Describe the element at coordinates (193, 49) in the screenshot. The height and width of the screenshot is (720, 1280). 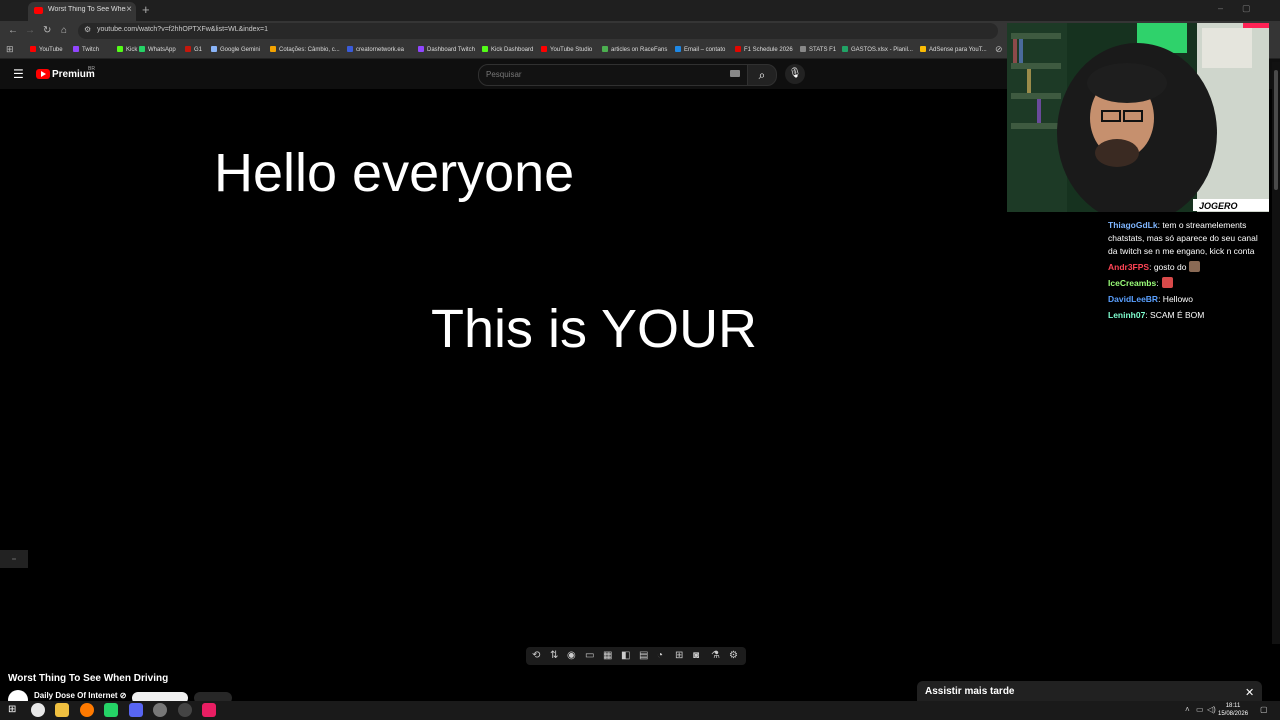
I see `bookmark-item: G1` at that location.